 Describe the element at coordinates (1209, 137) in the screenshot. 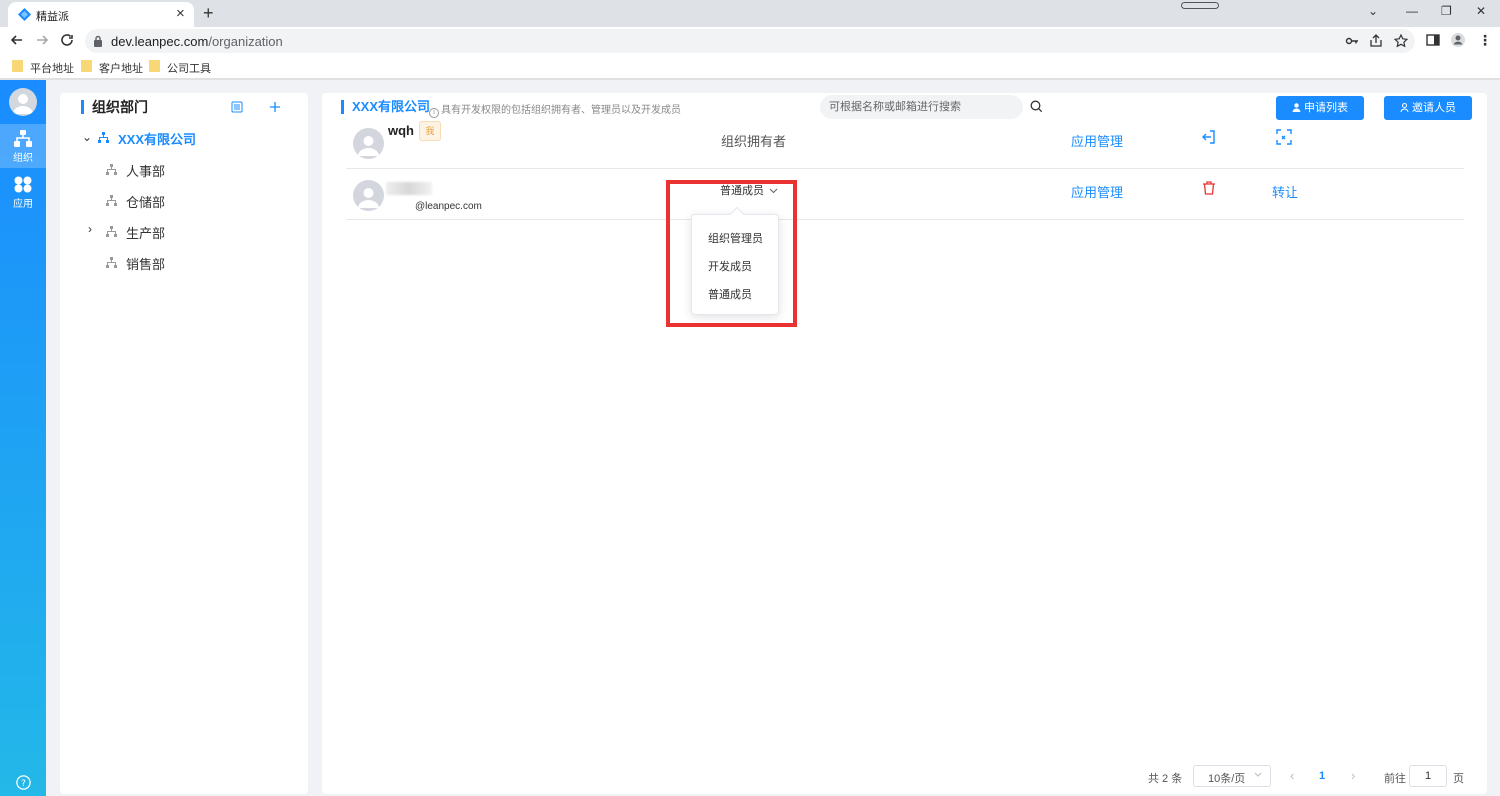

I see `exit-icon` at that location.